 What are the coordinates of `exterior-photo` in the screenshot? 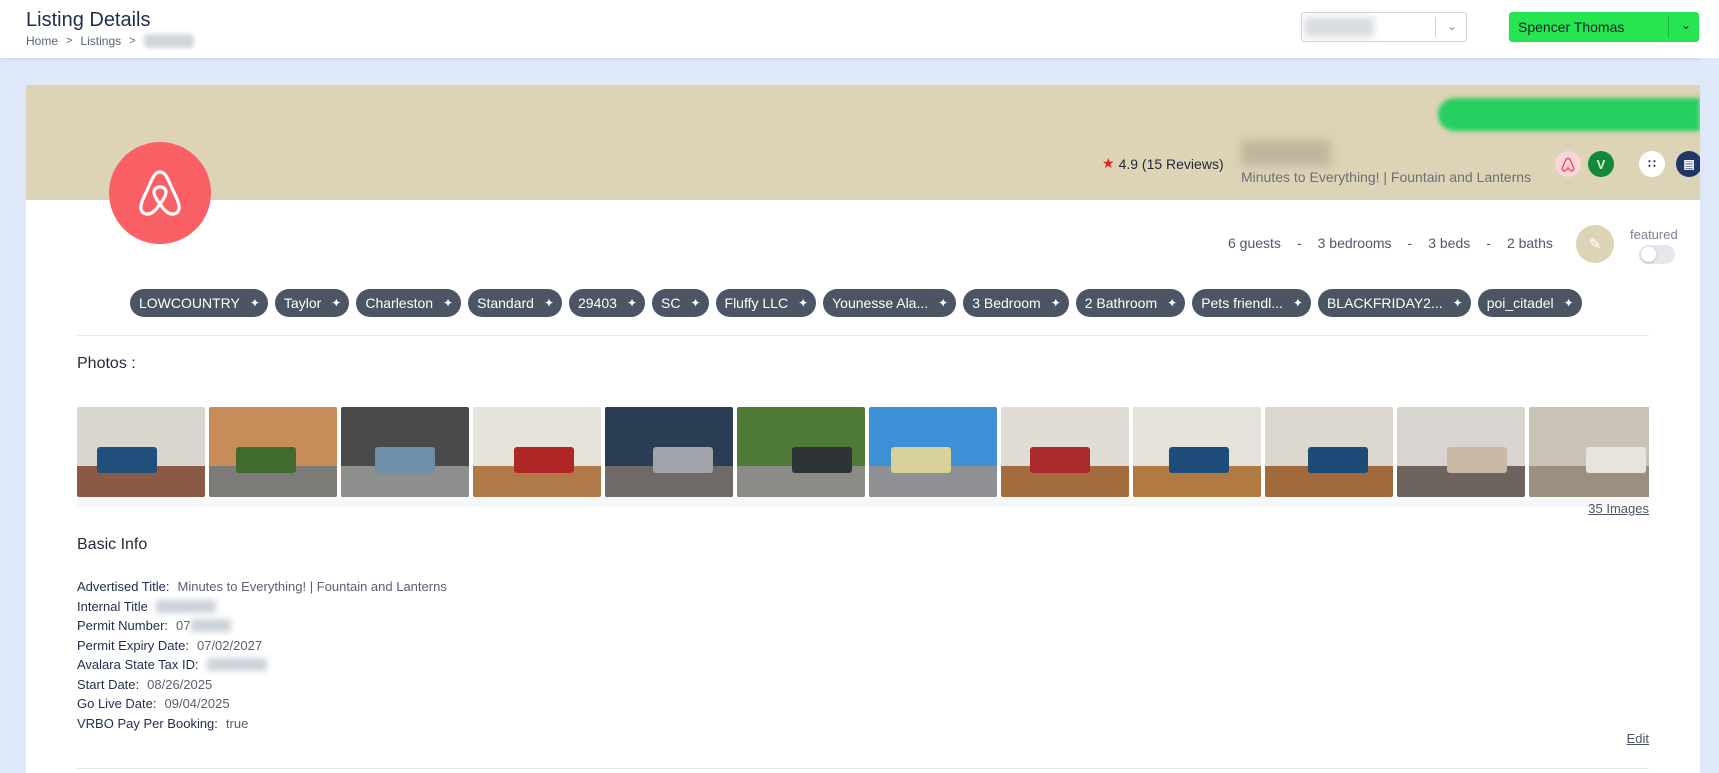 It's located at (933, 452).